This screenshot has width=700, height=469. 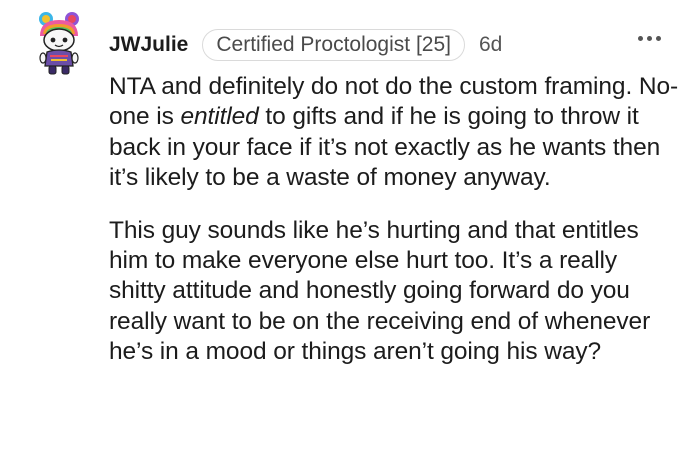 I want to click on comment-header: JWJulie Certified Proctologist [25] 6d, so click(x=305, y=45).